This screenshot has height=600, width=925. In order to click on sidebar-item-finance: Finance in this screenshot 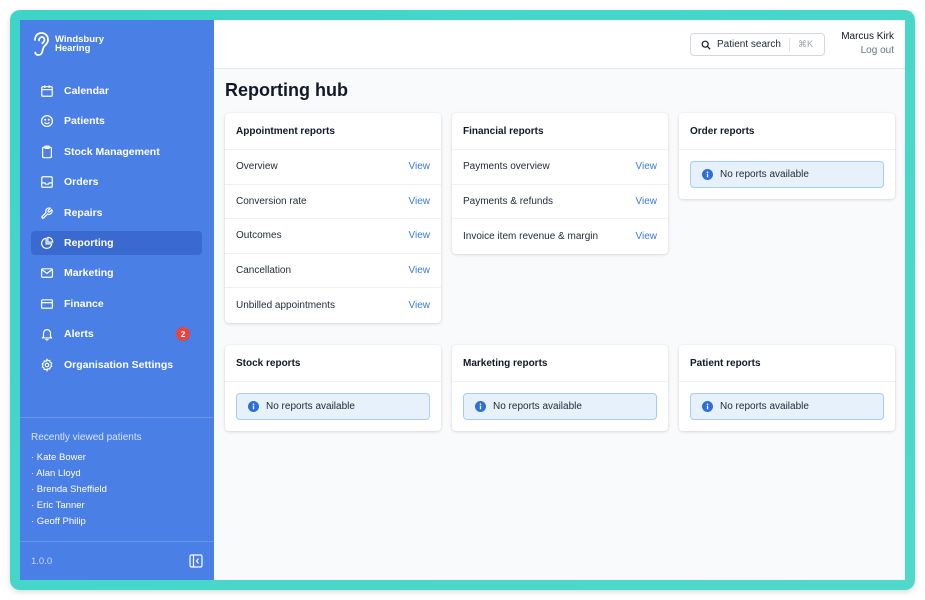, I will do `click(116, 304)`.